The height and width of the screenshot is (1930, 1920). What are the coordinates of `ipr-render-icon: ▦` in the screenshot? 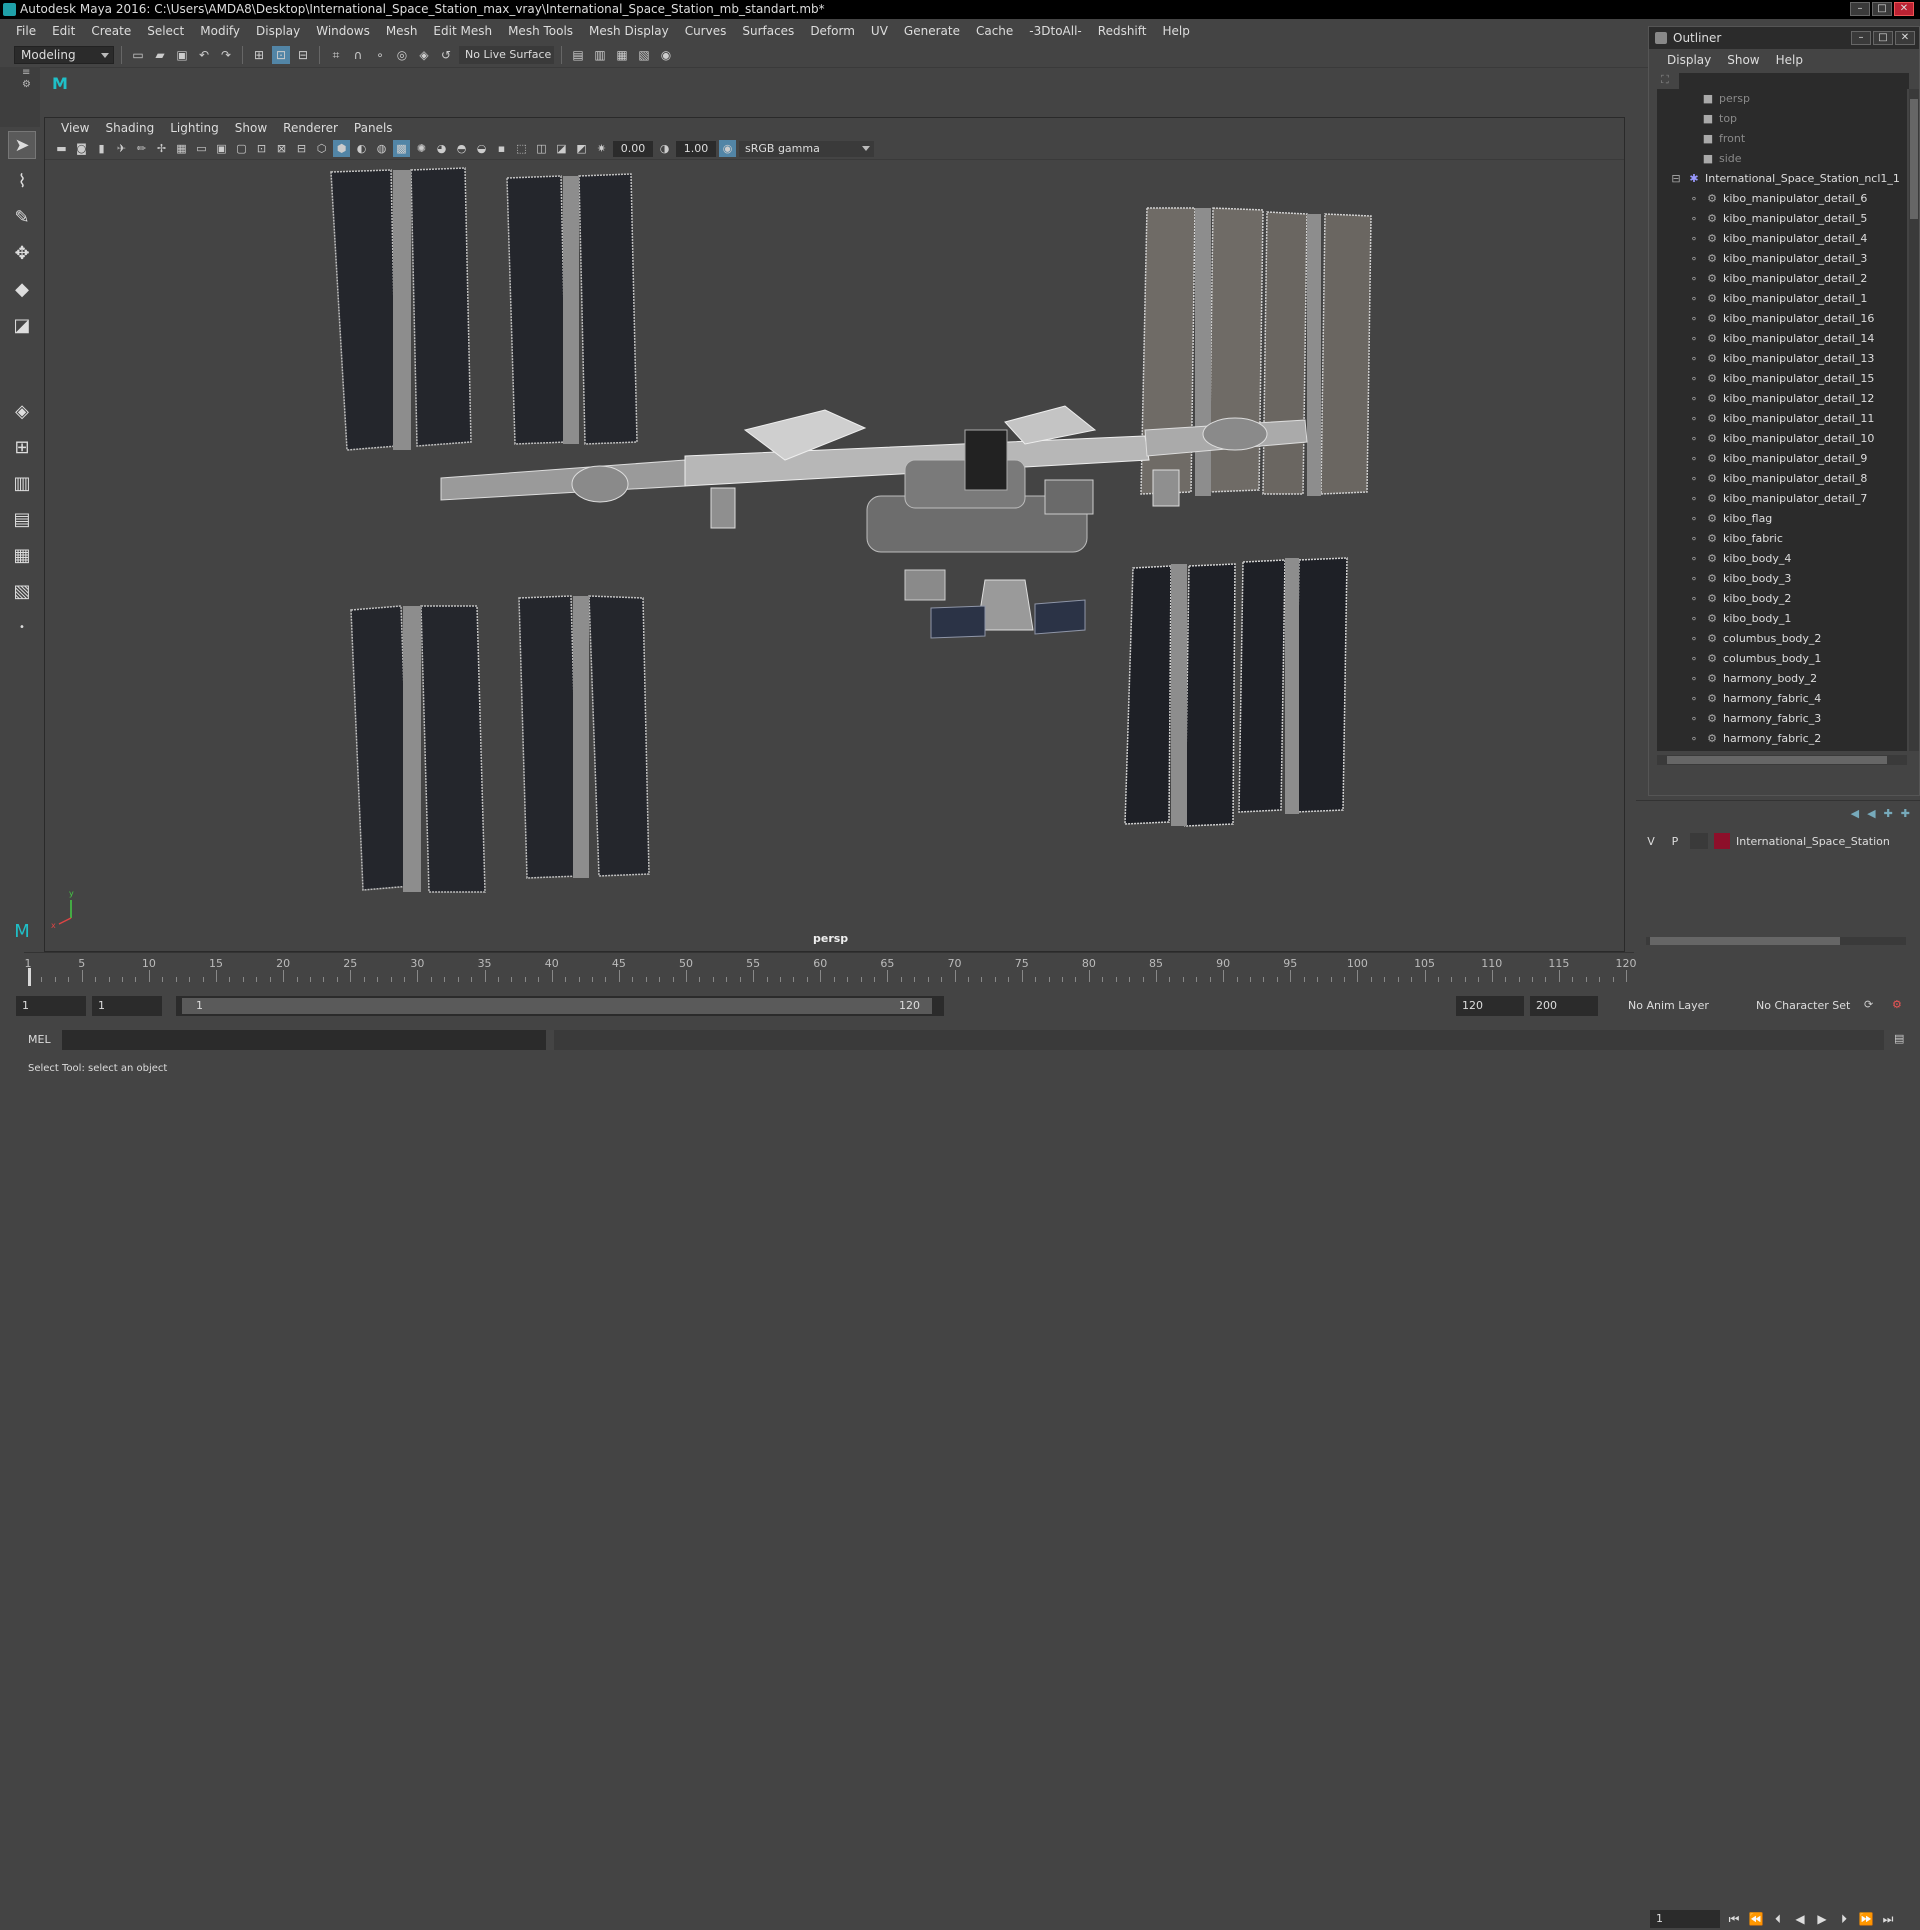 It's located at (622, 55).